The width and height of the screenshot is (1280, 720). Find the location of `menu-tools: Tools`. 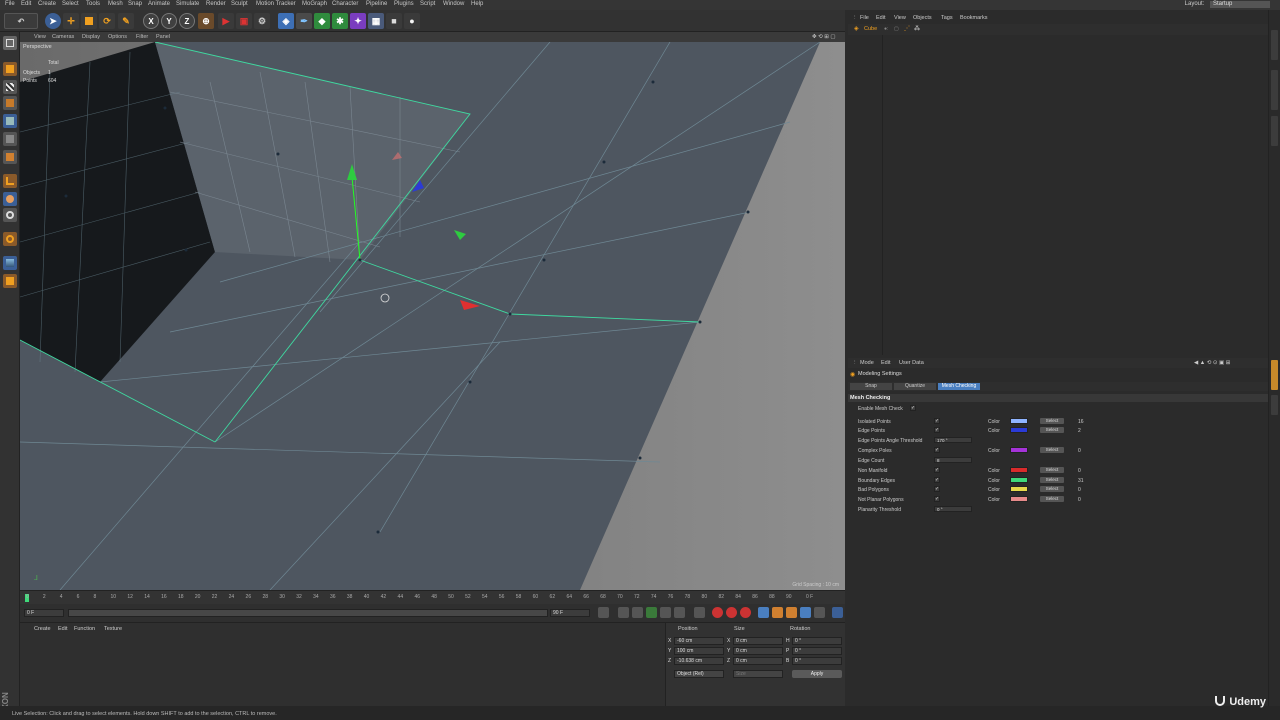

menu-tools: Tools is located at coordinates (93, 4).